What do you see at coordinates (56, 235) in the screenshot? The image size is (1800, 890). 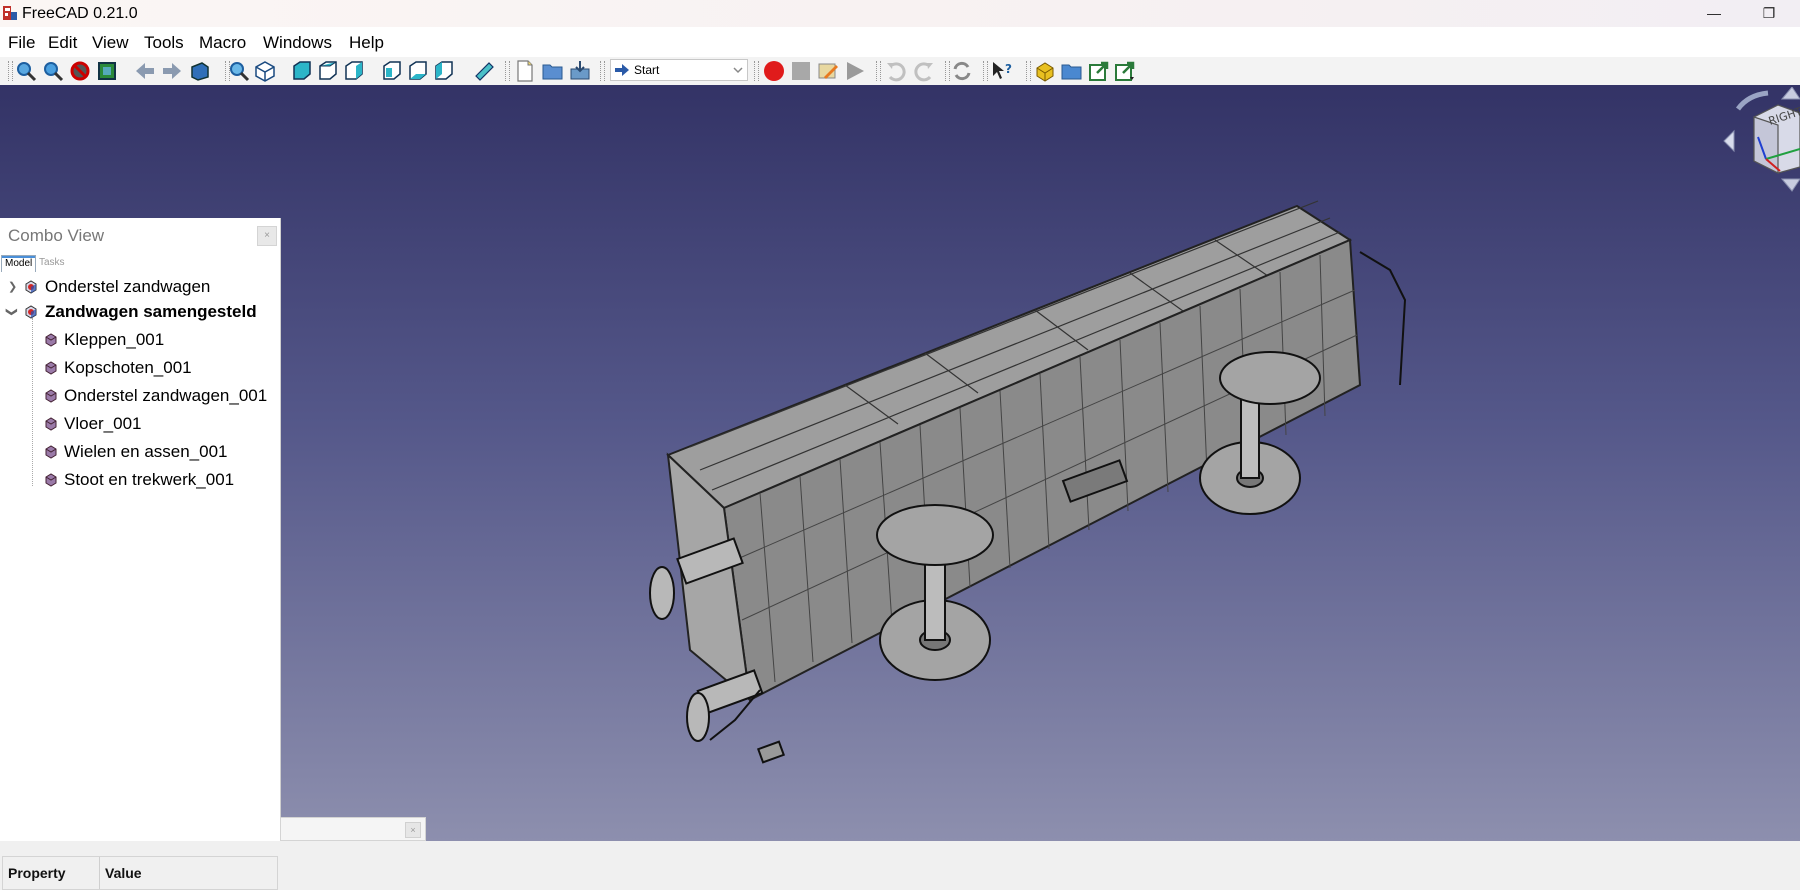 I see `combo-view-title: Combo View` at bounding box center [56, 235].